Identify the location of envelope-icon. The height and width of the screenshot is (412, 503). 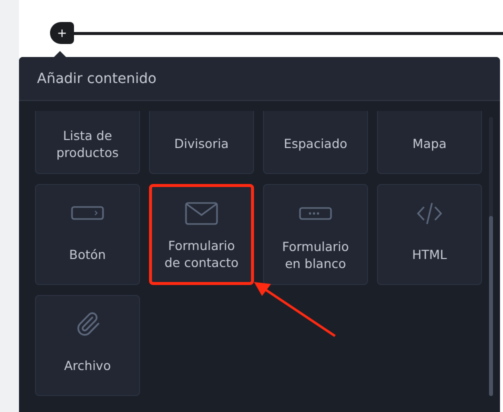
(201, 213).